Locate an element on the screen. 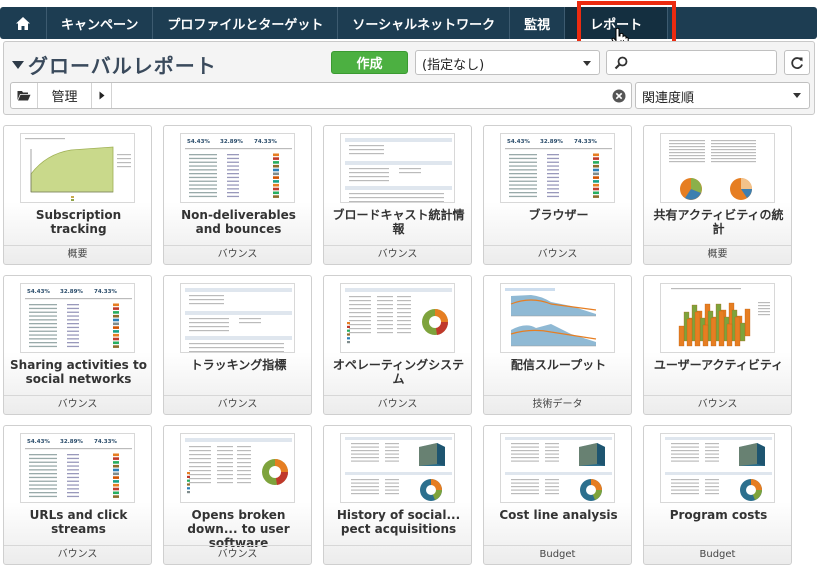 The image size is (817, 570). home-icon is located at coordinates (23, 23).